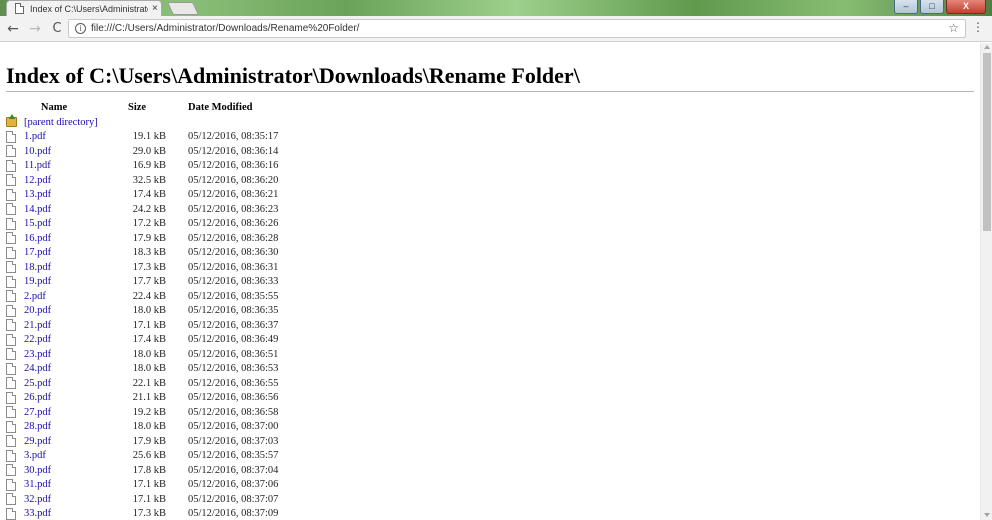 This screenshot has height=520, width=992. I want to click on file-size: 25.6 kB, so click(149, 456).